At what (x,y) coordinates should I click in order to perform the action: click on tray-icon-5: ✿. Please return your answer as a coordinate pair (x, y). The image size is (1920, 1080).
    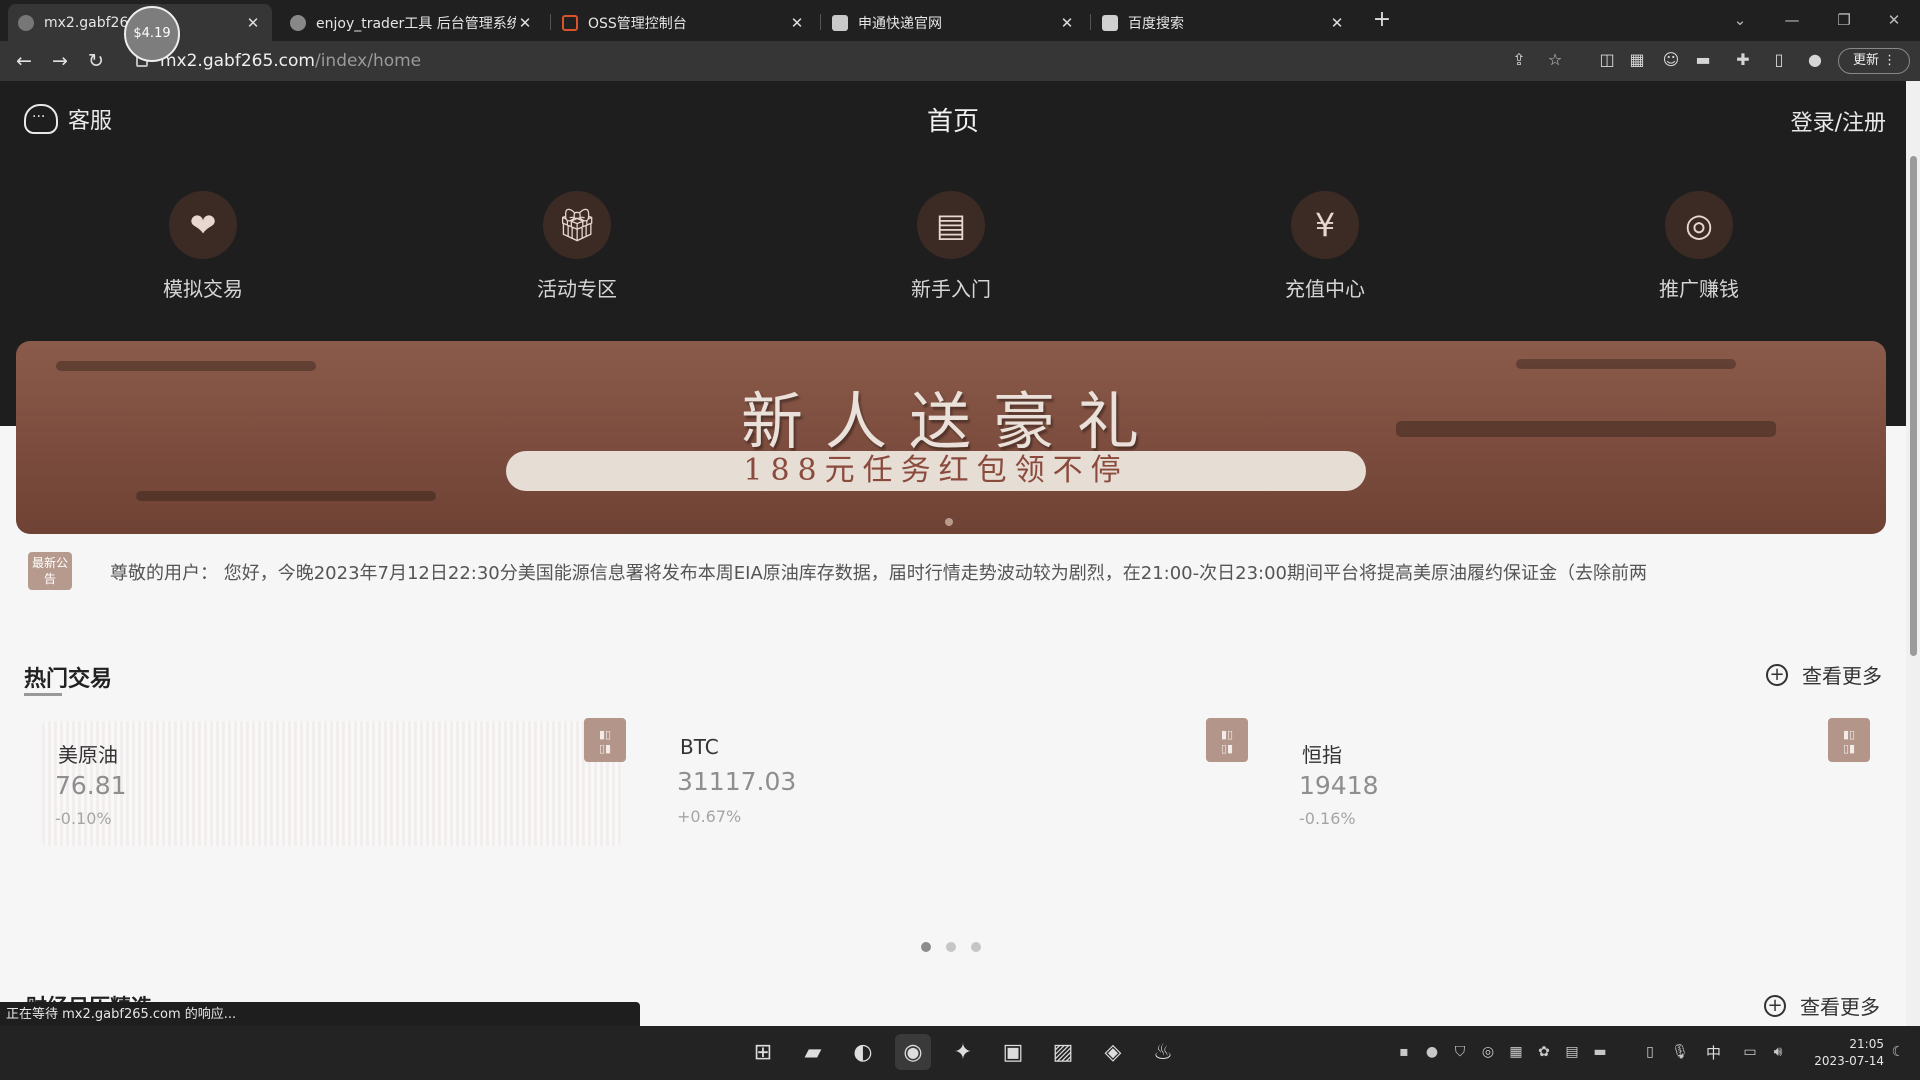
    Looking at the image, I should click on (1544, 1052).